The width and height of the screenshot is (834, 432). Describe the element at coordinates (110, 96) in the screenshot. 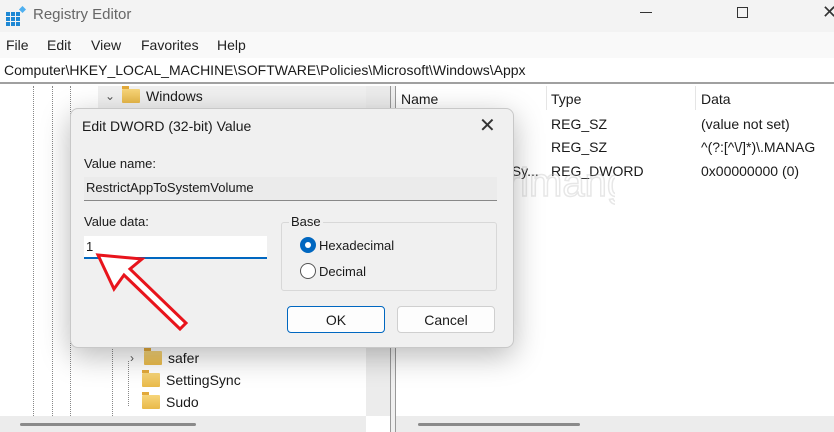

I see `chevron-down-icon: ⌄` at that location.